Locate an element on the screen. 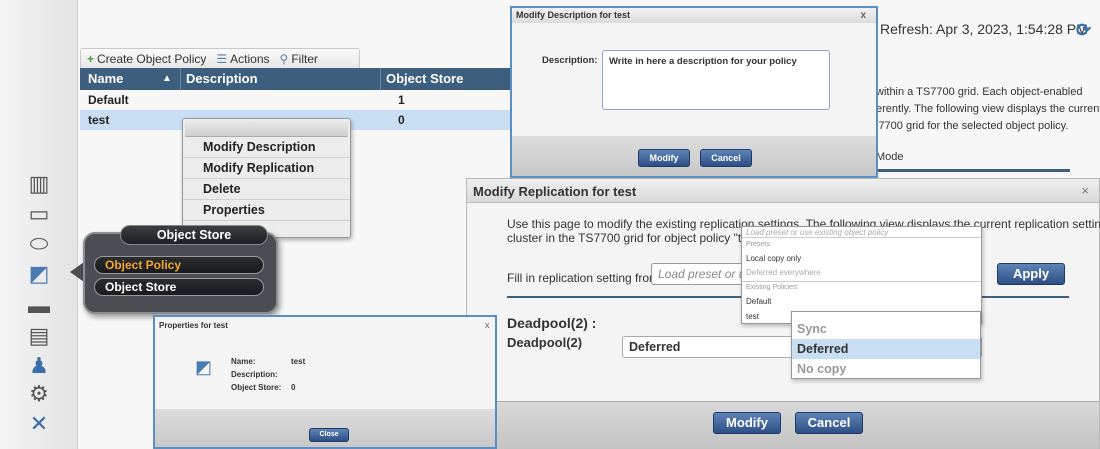  list-icon: ☰ is located at coordinates (222, 58).